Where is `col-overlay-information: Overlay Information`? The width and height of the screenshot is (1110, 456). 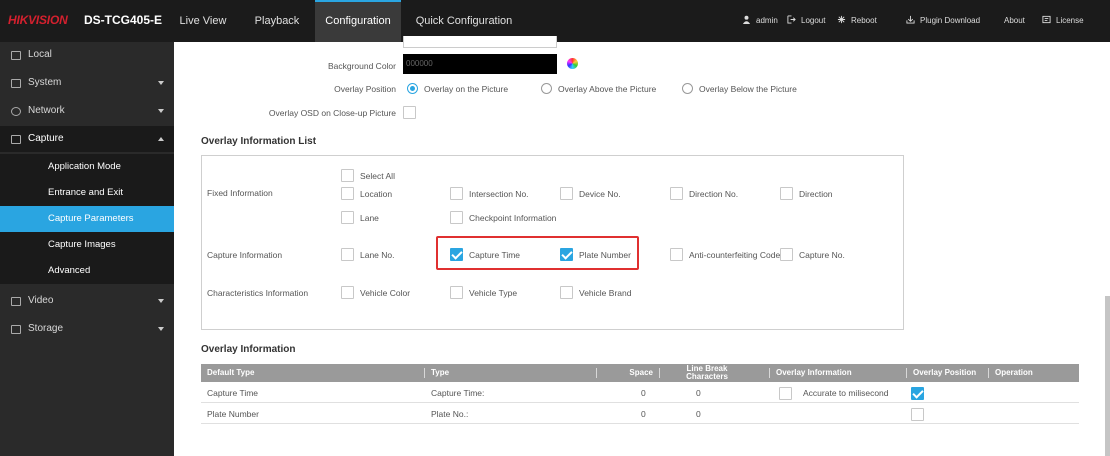
col-overlay-information: Overlay Information is located at coordinates (814, 372).